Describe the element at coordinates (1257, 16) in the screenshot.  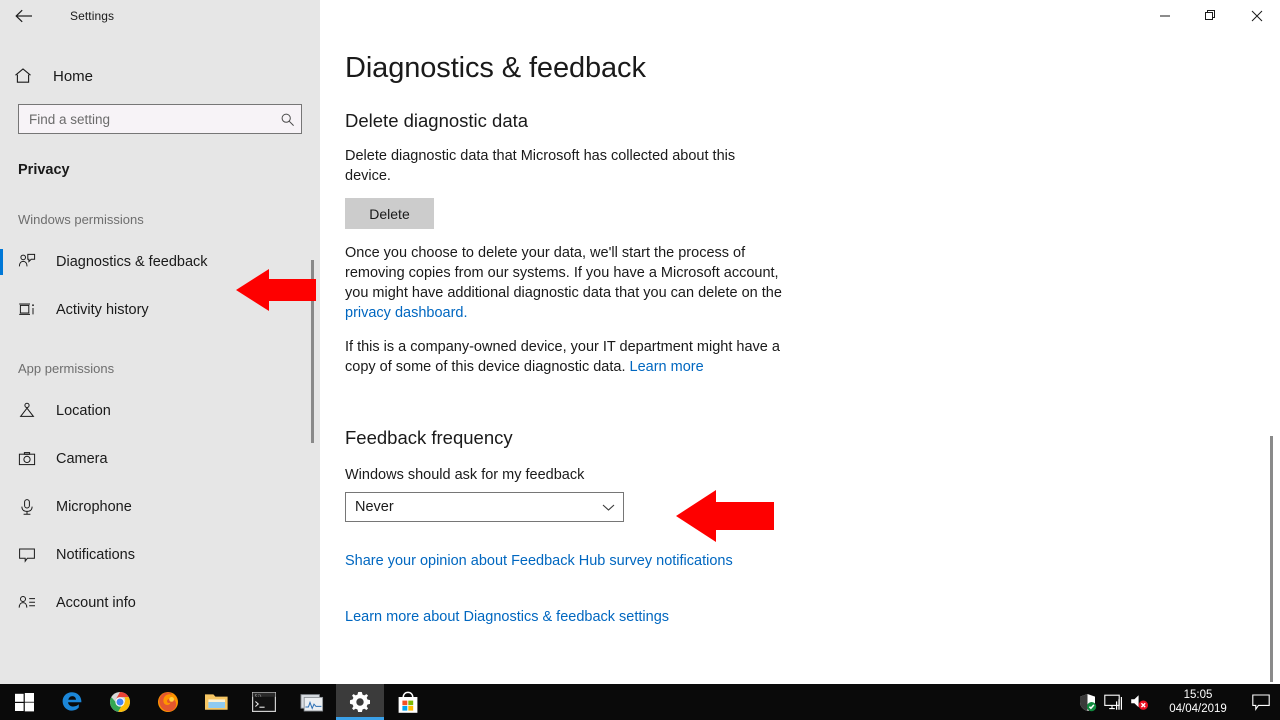
I see `close-button` at that location.